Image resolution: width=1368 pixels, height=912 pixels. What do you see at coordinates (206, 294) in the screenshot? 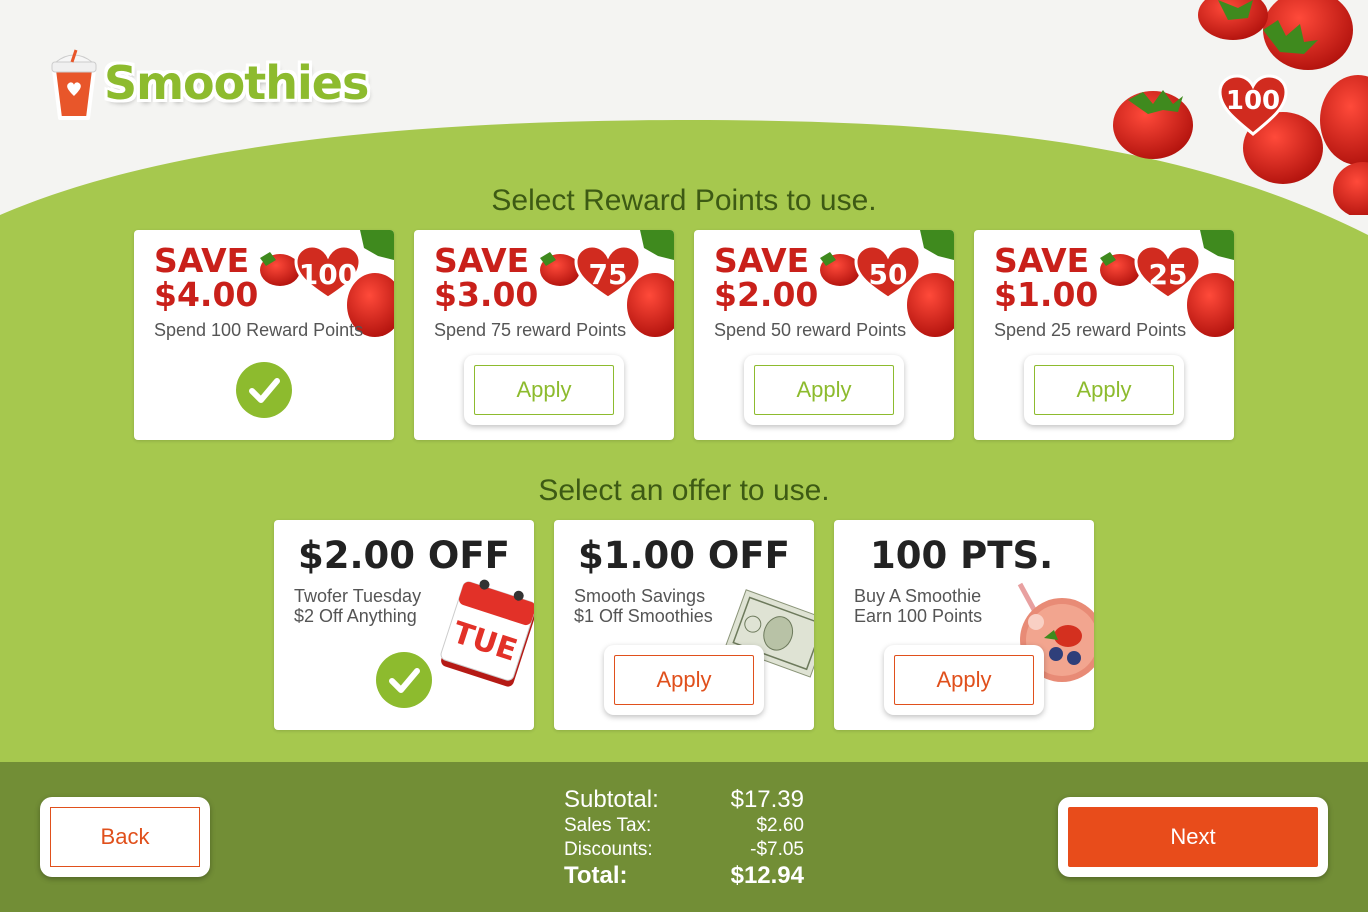
I see `reward-amount: $4.00` at bounding box center [206, 294].